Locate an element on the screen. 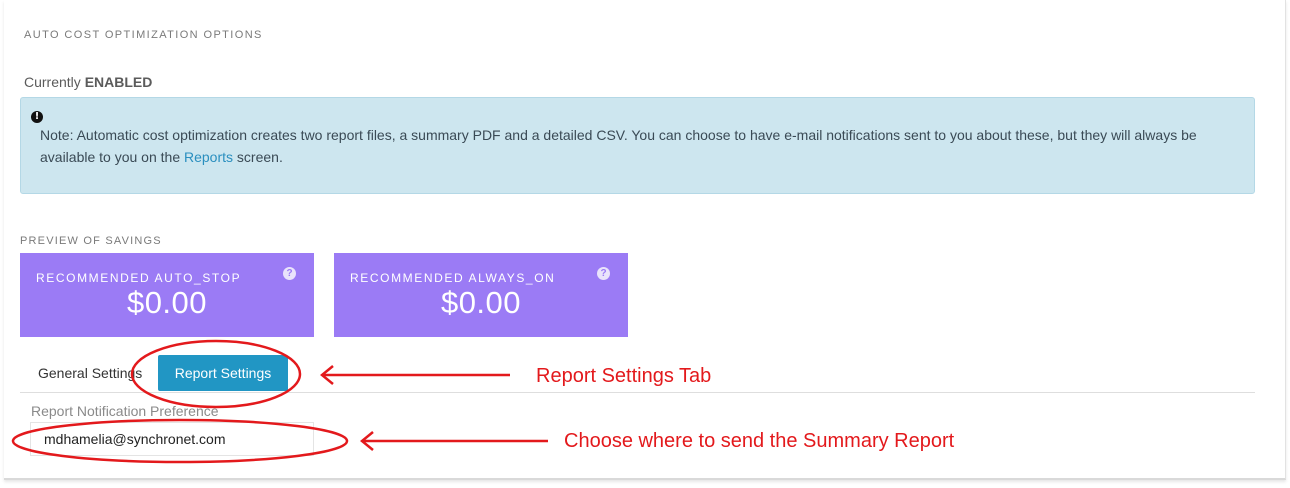 The width and height of the screenshot is (1290, 488). exclamation-circle-icon: ! is located at coordinates (37, 117).